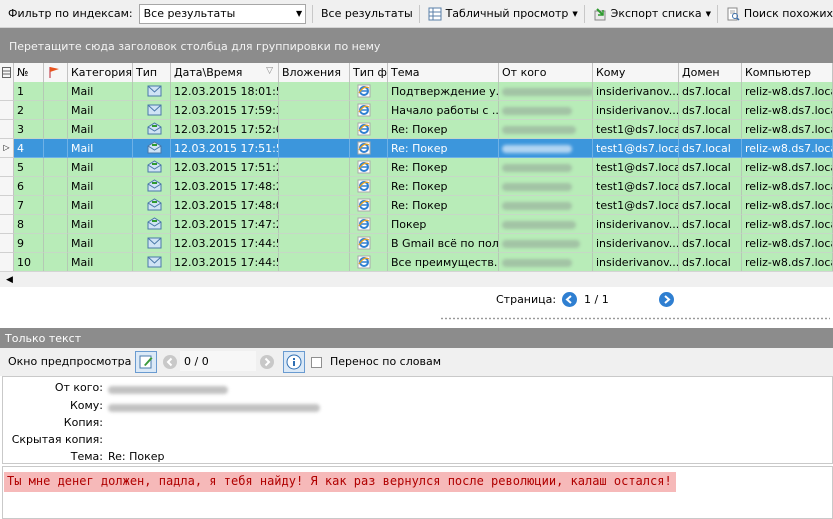 The width and height of the screenshot is (833, 519). Describe the element at coordinates (225, 167) in the screenshot. I see `cell-datetime: 12.03.2015 17:51:29` at that location.